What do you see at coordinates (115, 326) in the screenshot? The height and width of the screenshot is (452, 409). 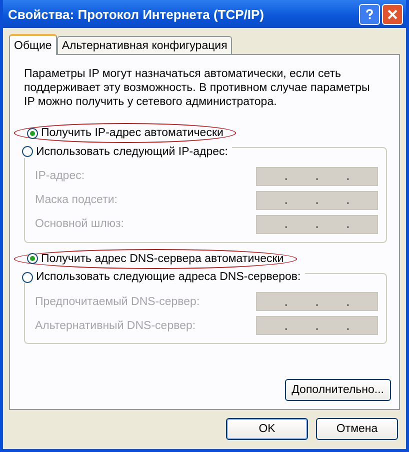 I see `field-label: Альтернативный DNS-сервер:` at bounding box center [115, 326].